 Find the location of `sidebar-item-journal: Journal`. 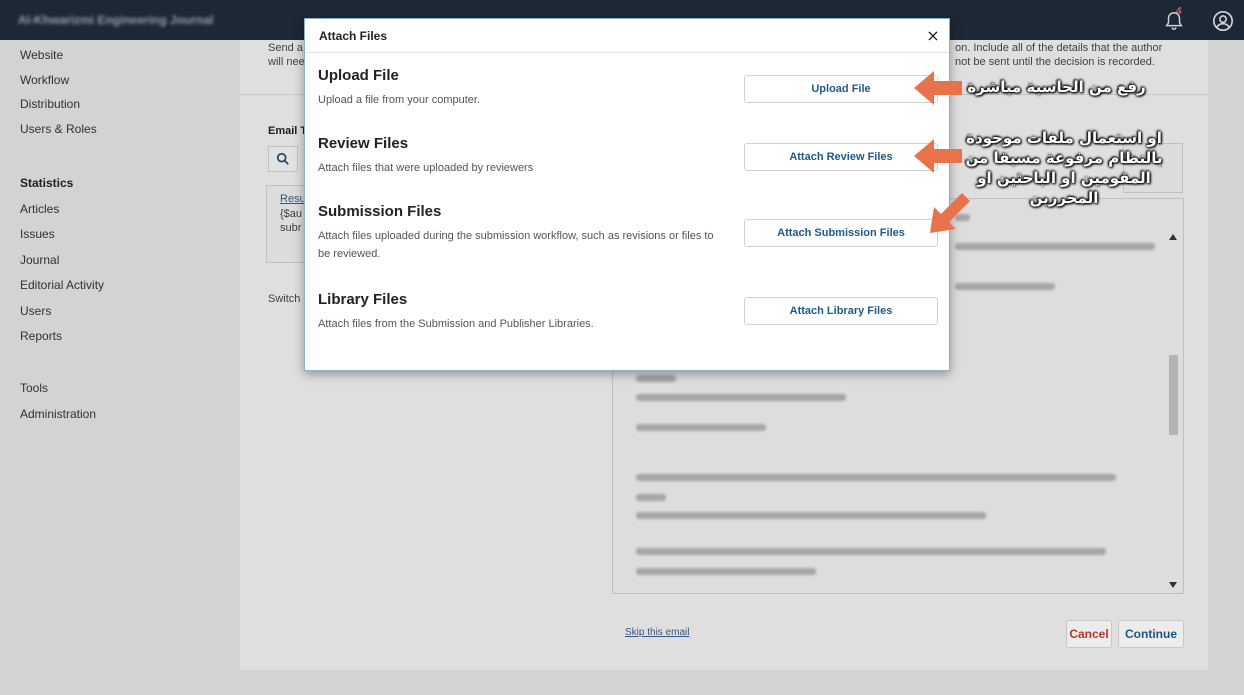

sidebar-item-journal: Journal is located at coordinates (39, 260).